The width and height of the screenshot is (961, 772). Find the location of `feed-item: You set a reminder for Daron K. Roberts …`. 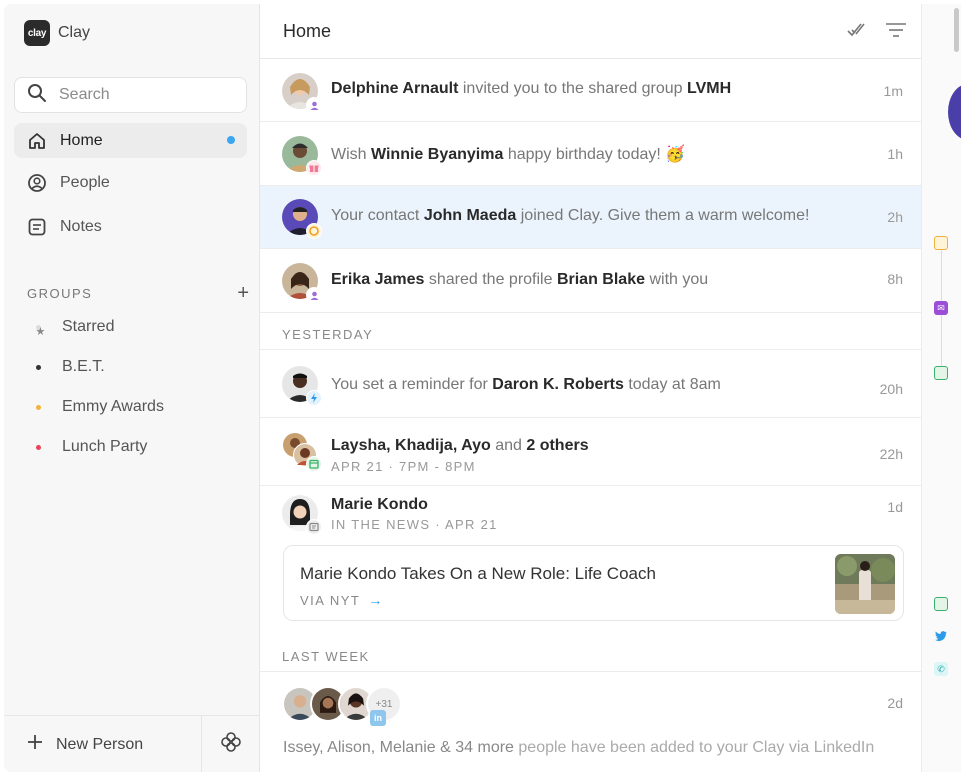

feed-item: You set a reminder for Daron K. Roberts … is located at coordinates (590, 384).